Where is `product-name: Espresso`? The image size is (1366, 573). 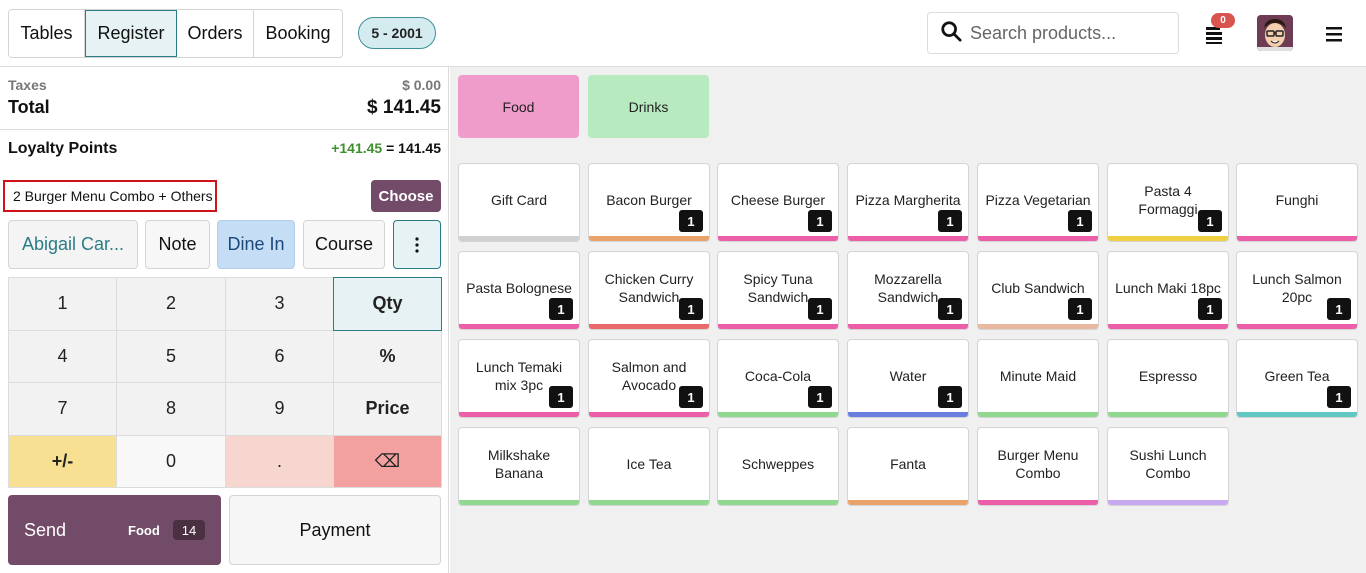
product-name: Espresso is located at coordinates (1168, 375).